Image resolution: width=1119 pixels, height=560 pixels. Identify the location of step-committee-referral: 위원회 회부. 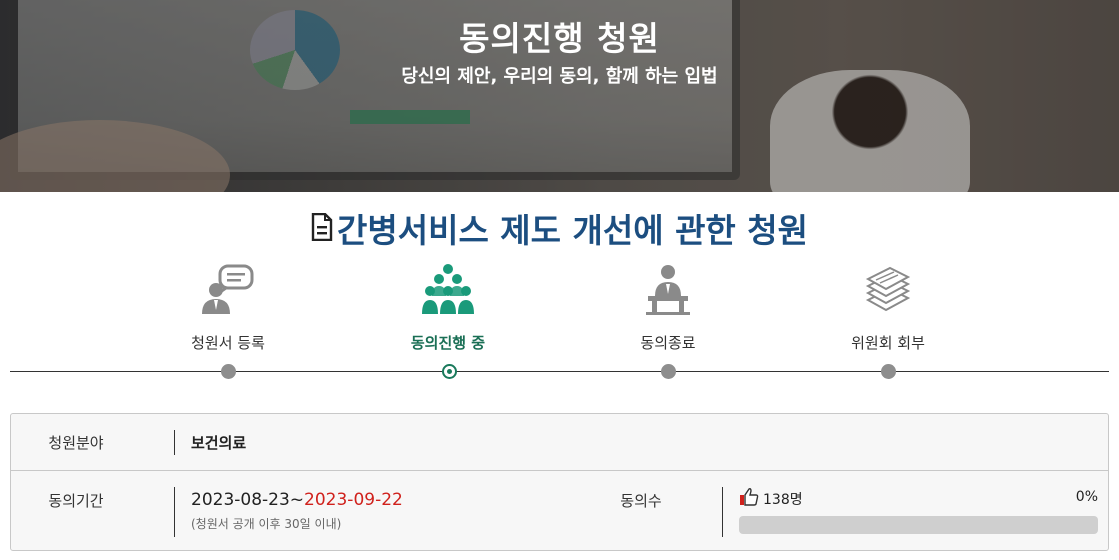
(888, 307).